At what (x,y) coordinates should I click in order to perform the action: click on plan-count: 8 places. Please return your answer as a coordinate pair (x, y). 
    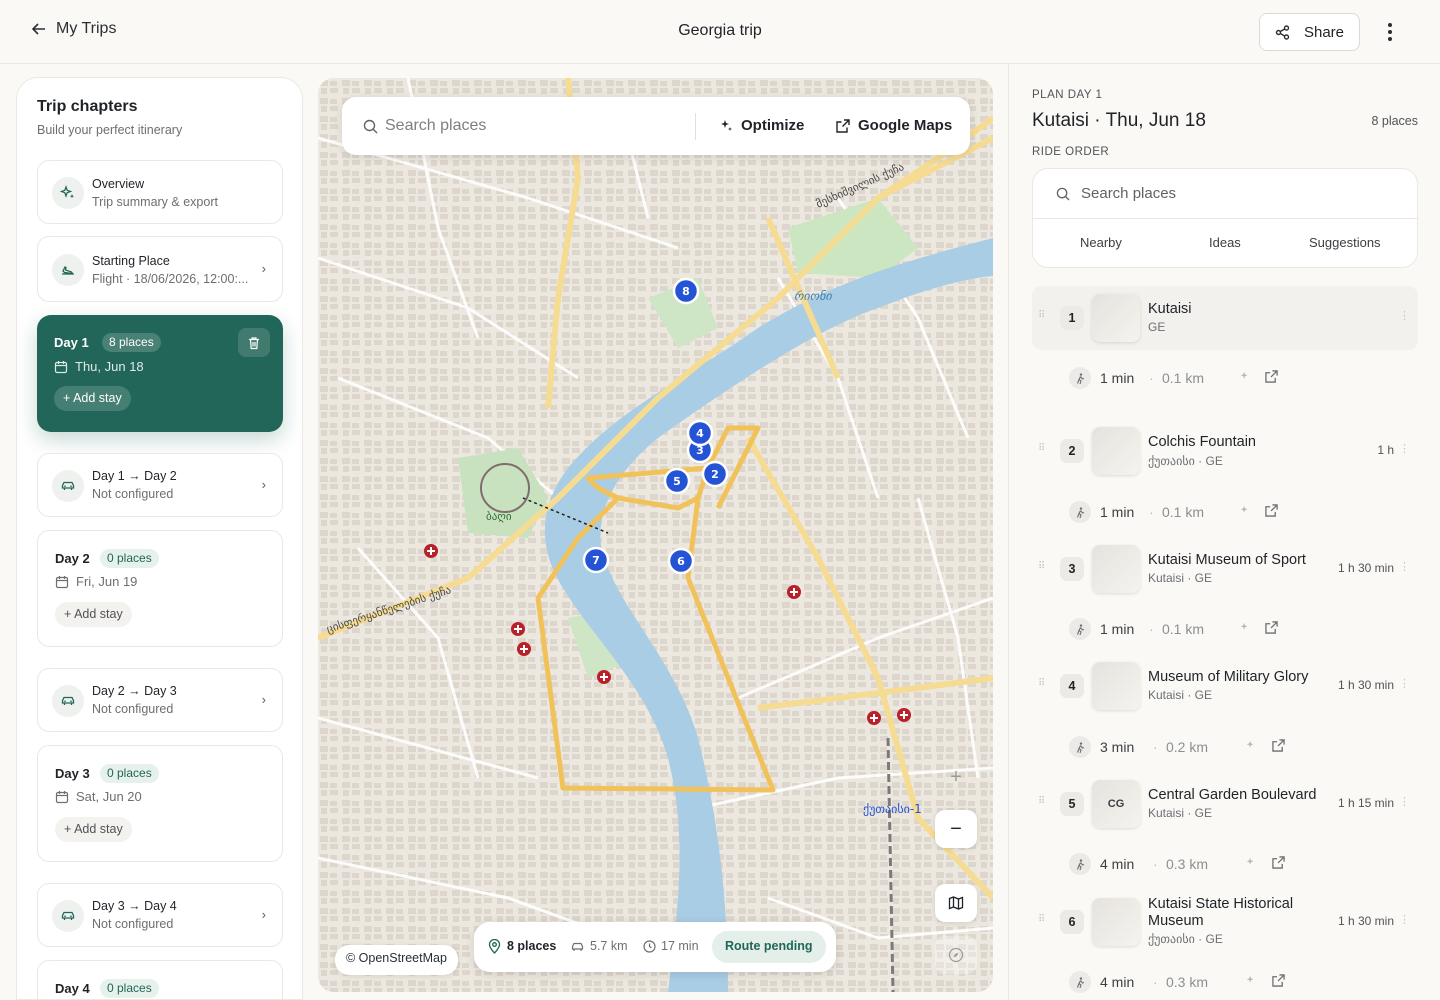
    Looking at the image, I should click on (1394, 121).